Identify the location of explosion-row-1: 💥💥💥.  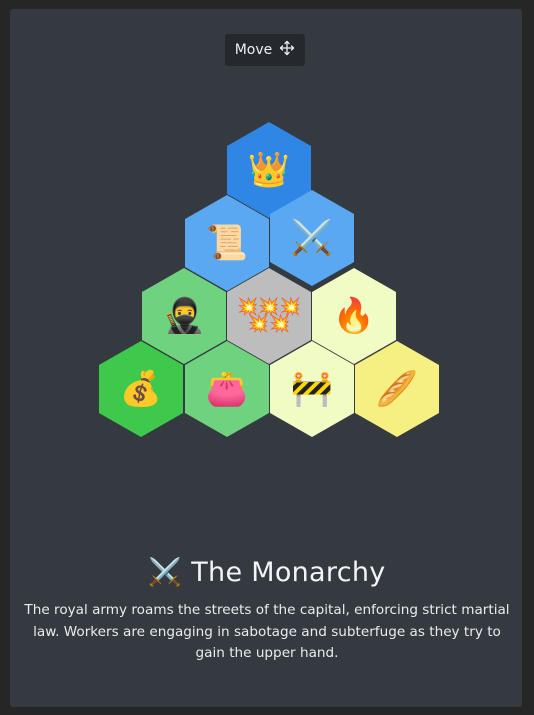
(269, 307).